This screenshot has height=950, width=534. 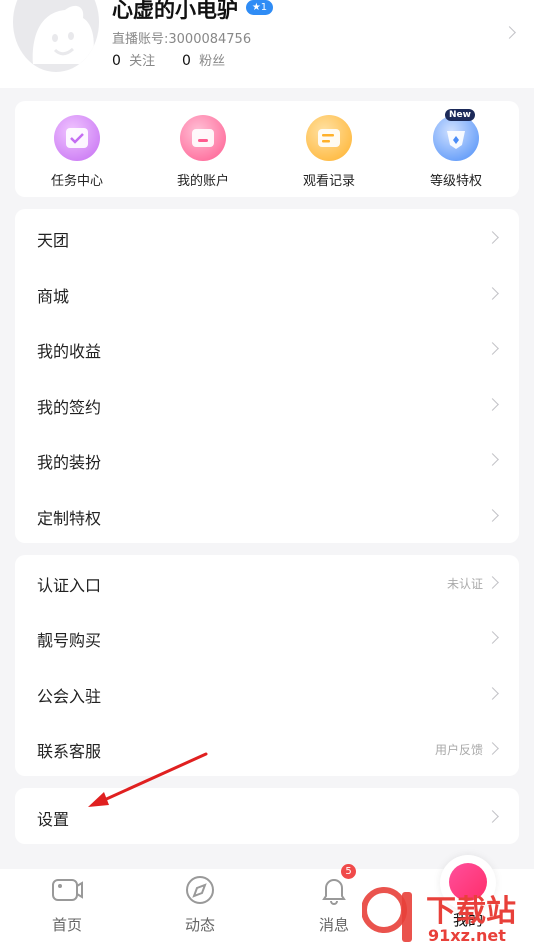 What do you see at coordinates (67, 890) in the screenshot?
I see `video-camera-icon` at bounding box center [67, 890].